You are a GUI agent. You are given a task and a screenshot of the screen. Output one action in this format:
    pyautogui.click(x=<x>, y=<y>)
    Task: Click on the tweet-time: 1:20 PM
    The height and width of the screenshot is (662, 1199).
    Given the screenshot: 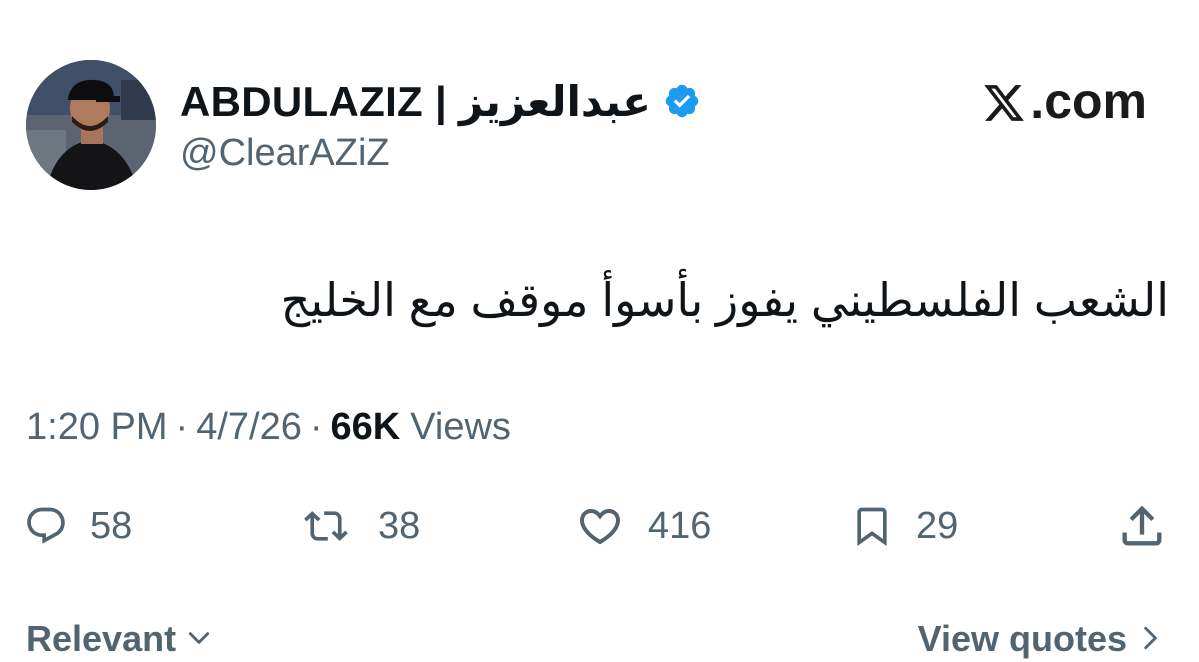 What is the action you would take?
    pyautogui.click(x=97, y=427)
    